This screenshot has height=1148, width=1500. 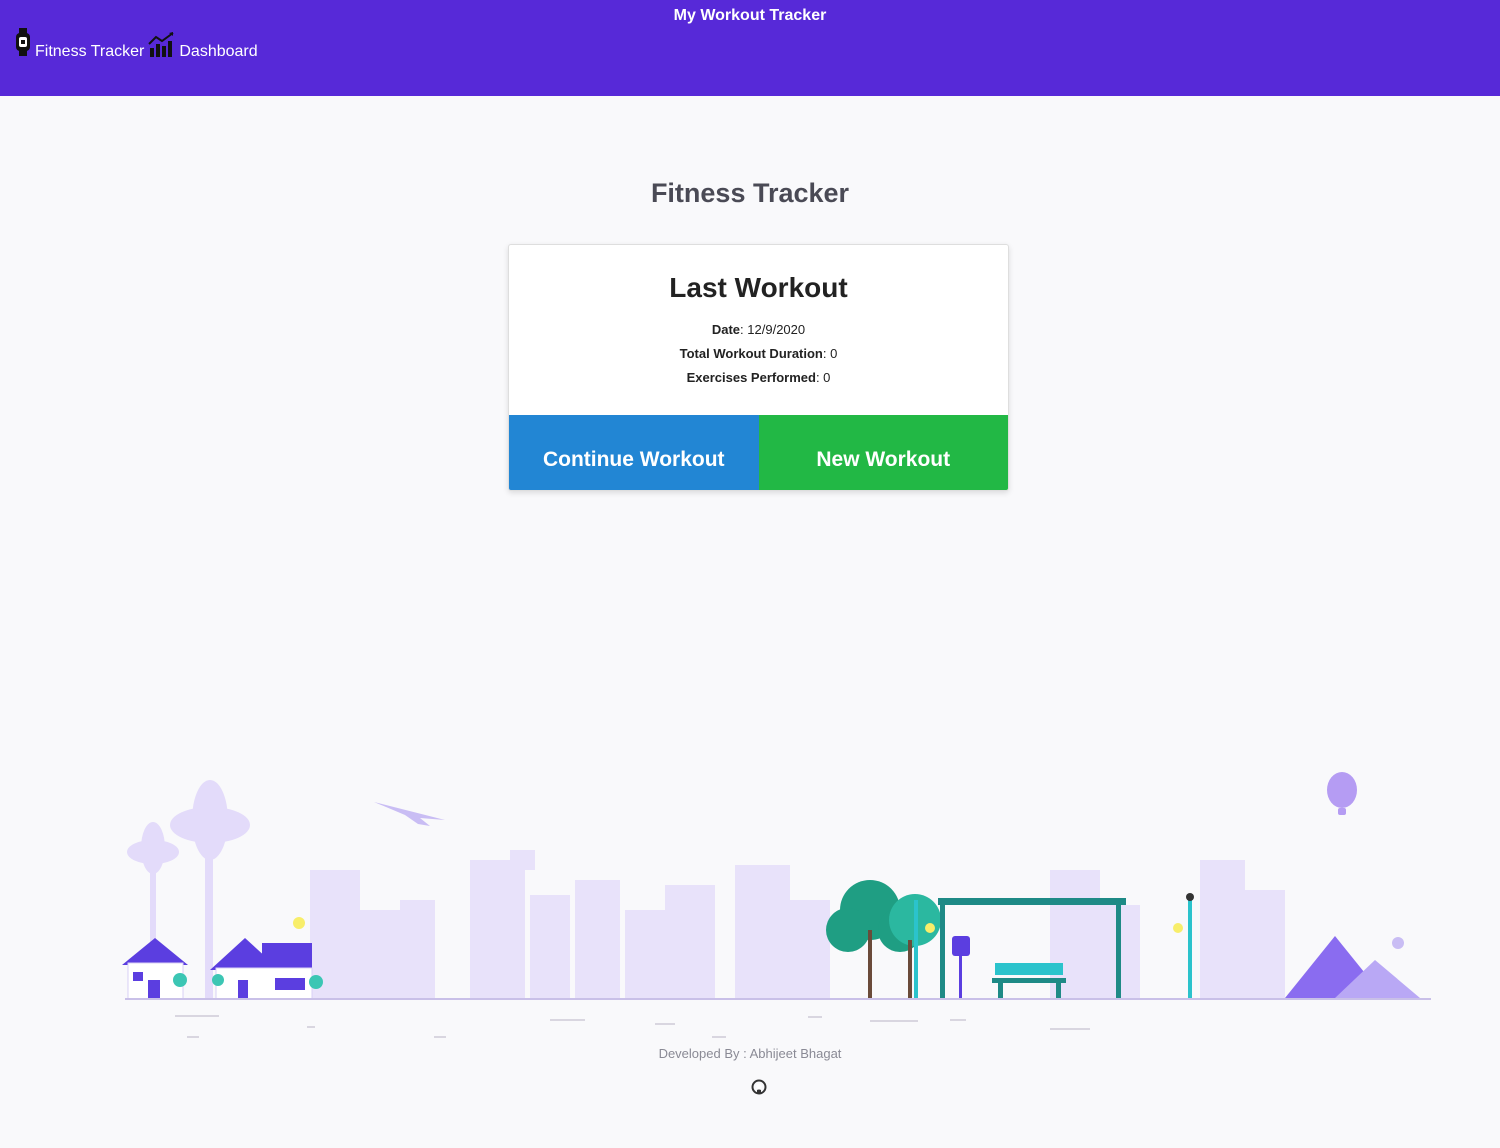 I want to click on app-title: My Workout Tracker, so click(x=750, y=15).